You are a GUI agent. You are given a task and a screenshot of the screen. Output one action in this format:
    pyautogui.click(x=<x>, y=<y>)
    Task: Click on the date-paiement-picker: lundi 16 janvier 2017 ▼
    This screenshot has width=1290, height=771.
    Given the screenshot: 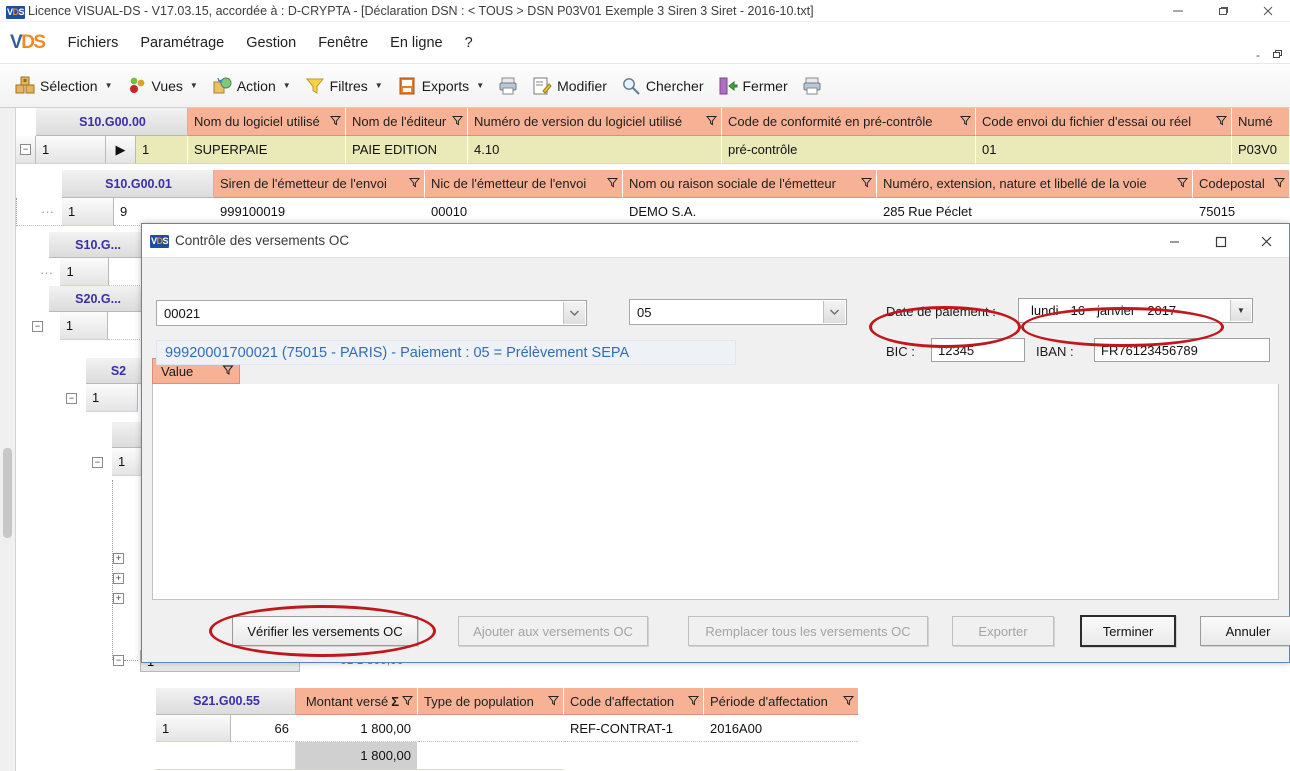 What is the action you would take?
    pyautogui.click(x=1135, y=310)
    